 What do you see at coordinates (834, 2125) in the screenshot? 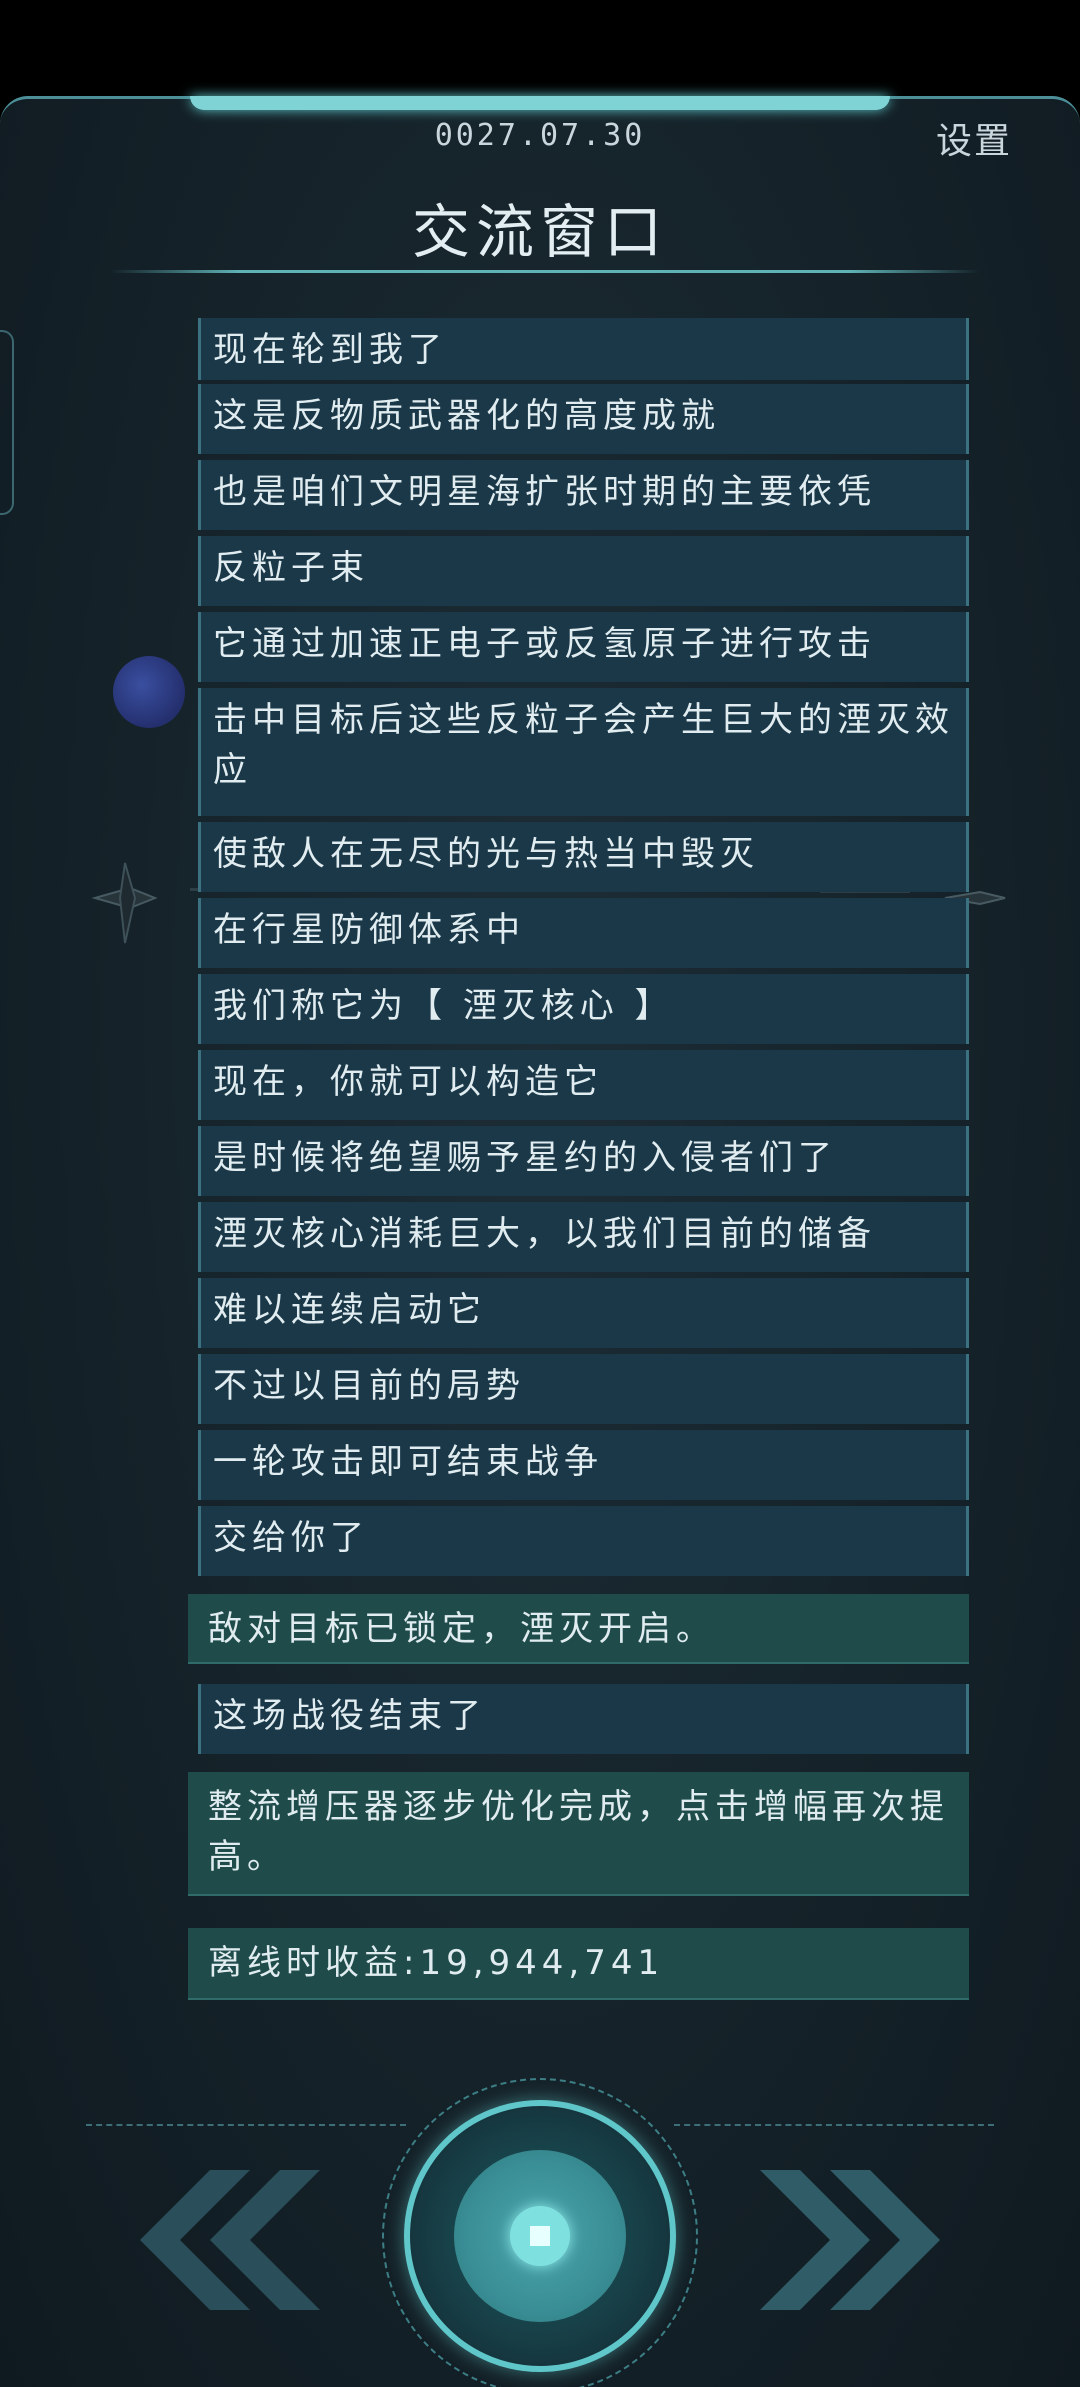
I see `control-divider-right` at bounding box center [834, 2125].